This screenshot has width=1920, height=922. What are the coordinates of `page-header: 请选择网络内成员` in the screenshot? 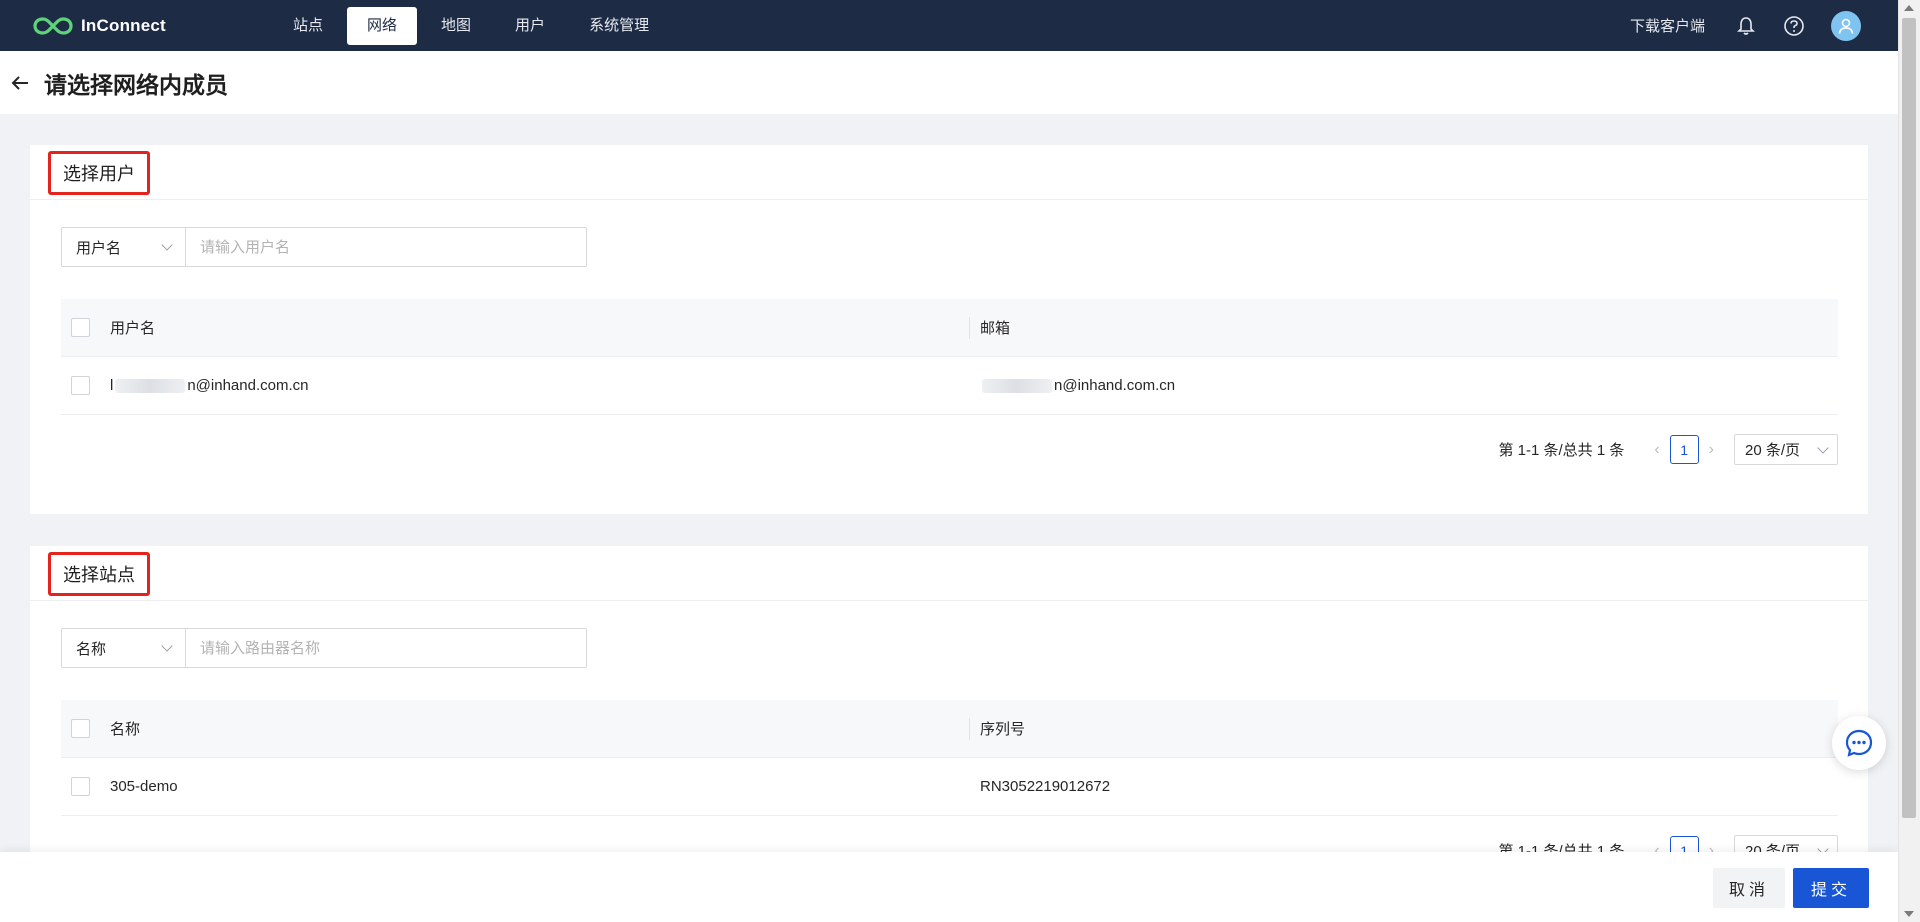 It's located at (949, 82).